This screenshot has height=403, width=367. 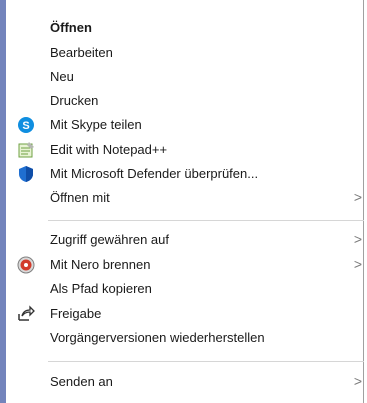 I want to click on menu-item-label: Neu, so click(x=62, y=76).